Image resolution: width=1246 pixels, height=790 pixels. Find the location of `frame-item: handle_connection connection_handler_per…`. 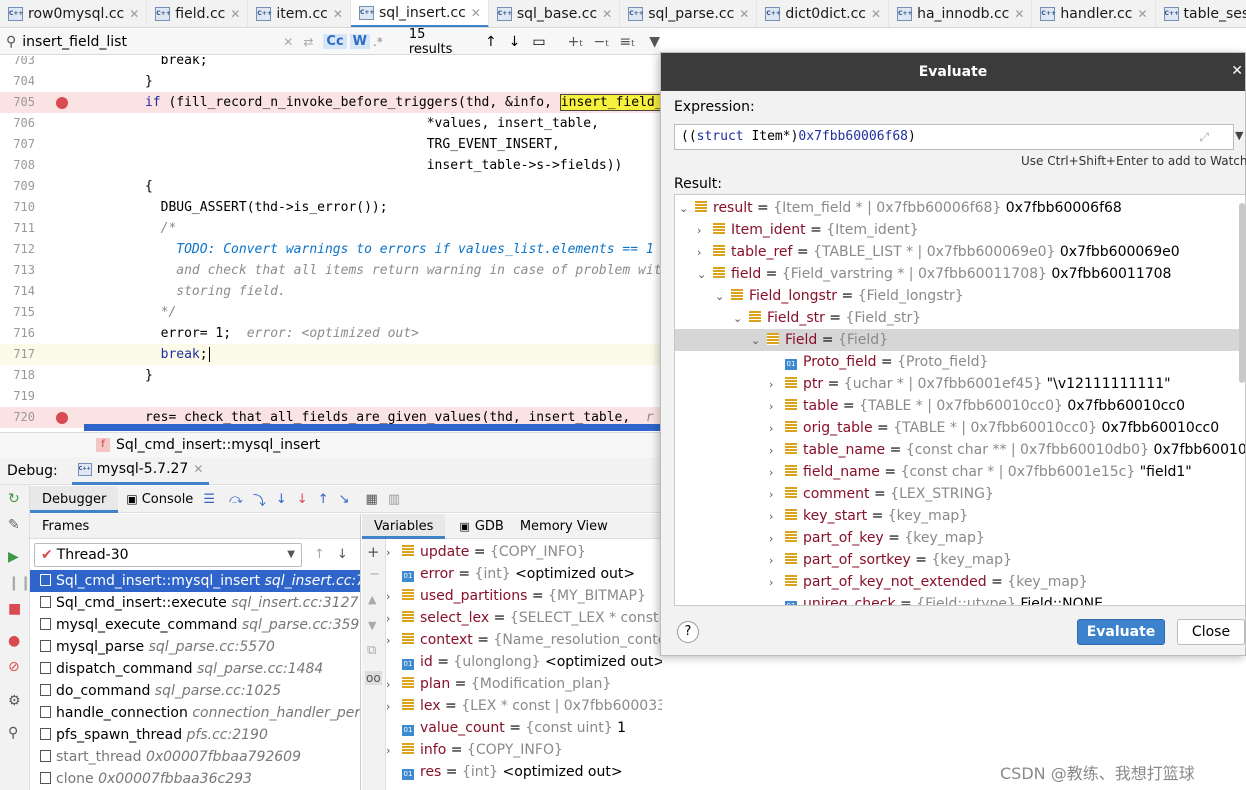

frame-item: handle_connection connection_handler_per… is located at coordinates (195, 713).